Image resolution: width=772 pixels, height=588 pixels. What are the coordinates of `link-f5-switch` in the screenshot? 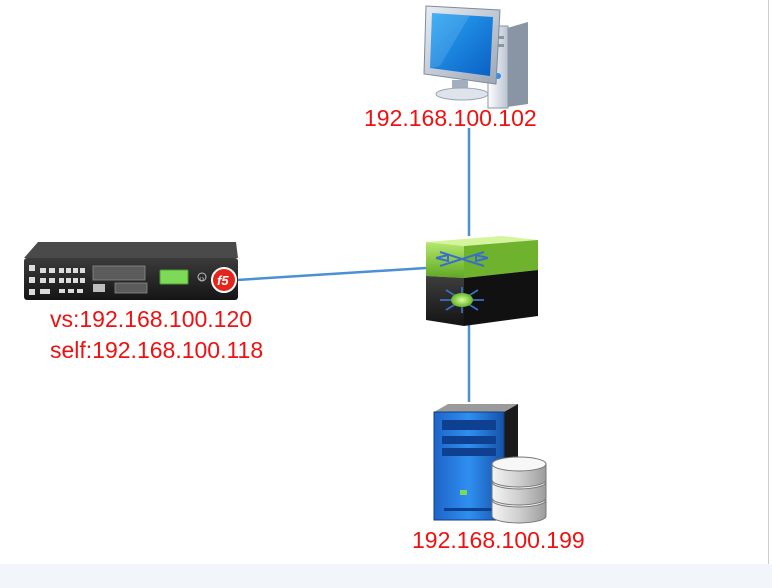 It's located at (331, 274).